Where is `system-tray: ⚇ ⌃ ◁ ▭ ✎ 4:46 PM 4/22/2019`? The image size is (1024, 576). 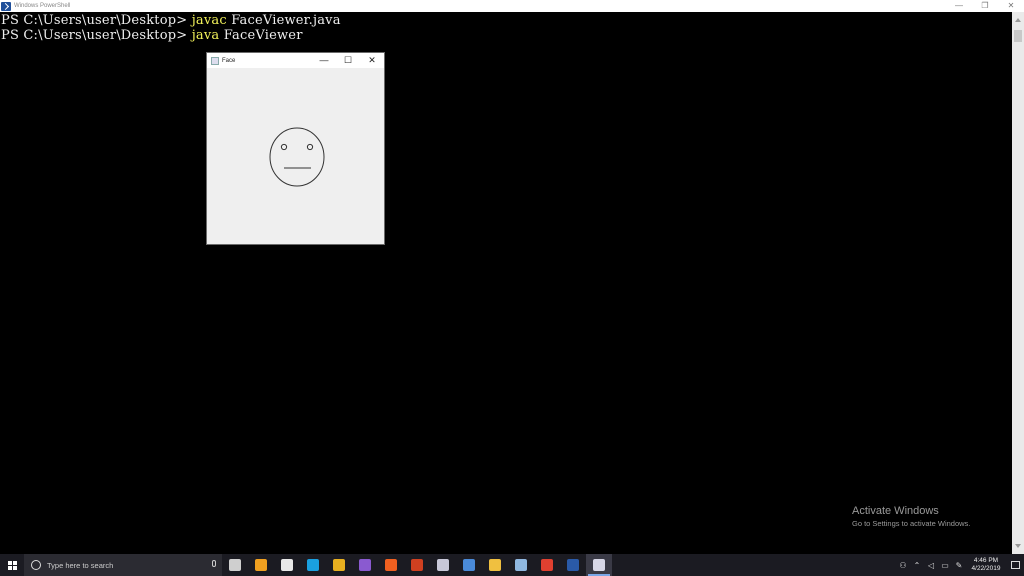
system-tray: ⚇ ⌃ ◁ ▭ ✎ 4:46 PM 4/22/2019 is located at coordinates (960, 565).